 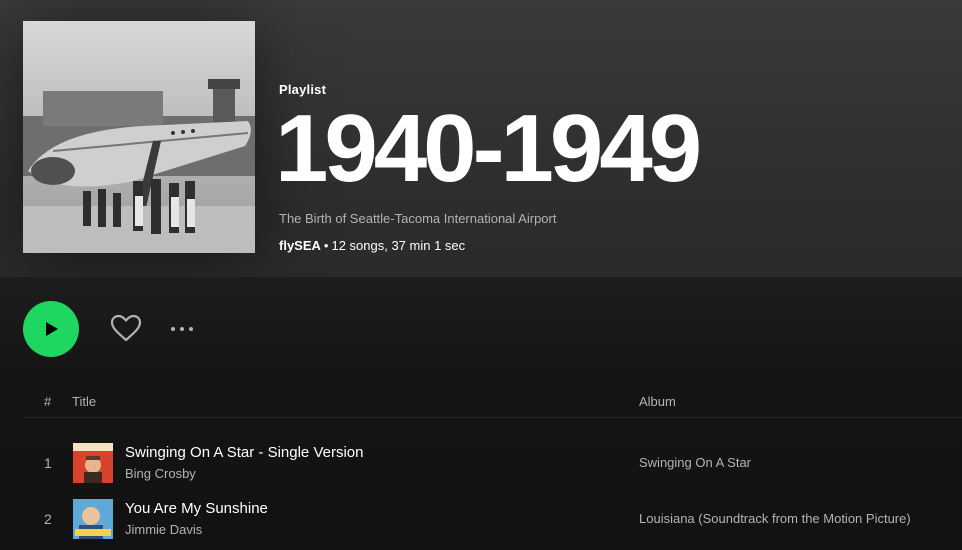 What do you see at coordinates (160, 473) in the screenshot?
I see `track-artist: Bing Crosby` at bounding box center [160, 473].